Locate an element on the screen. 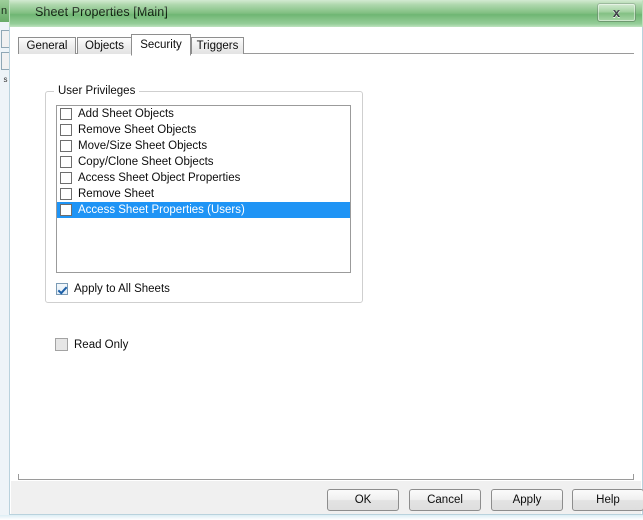 Image resolution: width=643 pixels, height=520 pixels. list-item: Remove Sheet is located at coordinates (203, 194).